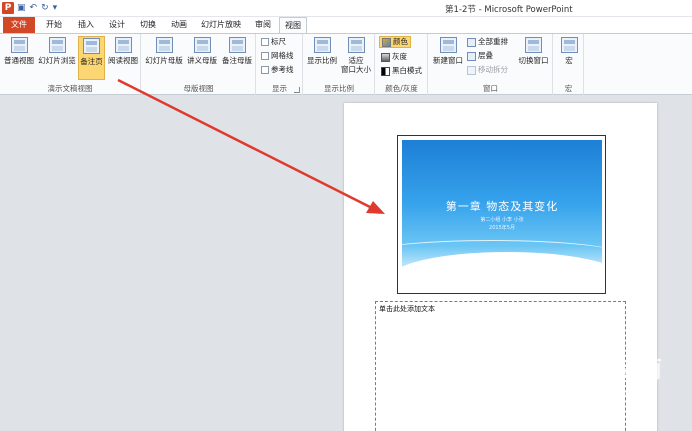  What do you see at coordinates (164, 45) in the screenshot?
I see `slide-master-icon` at bounding box center [164, 45].